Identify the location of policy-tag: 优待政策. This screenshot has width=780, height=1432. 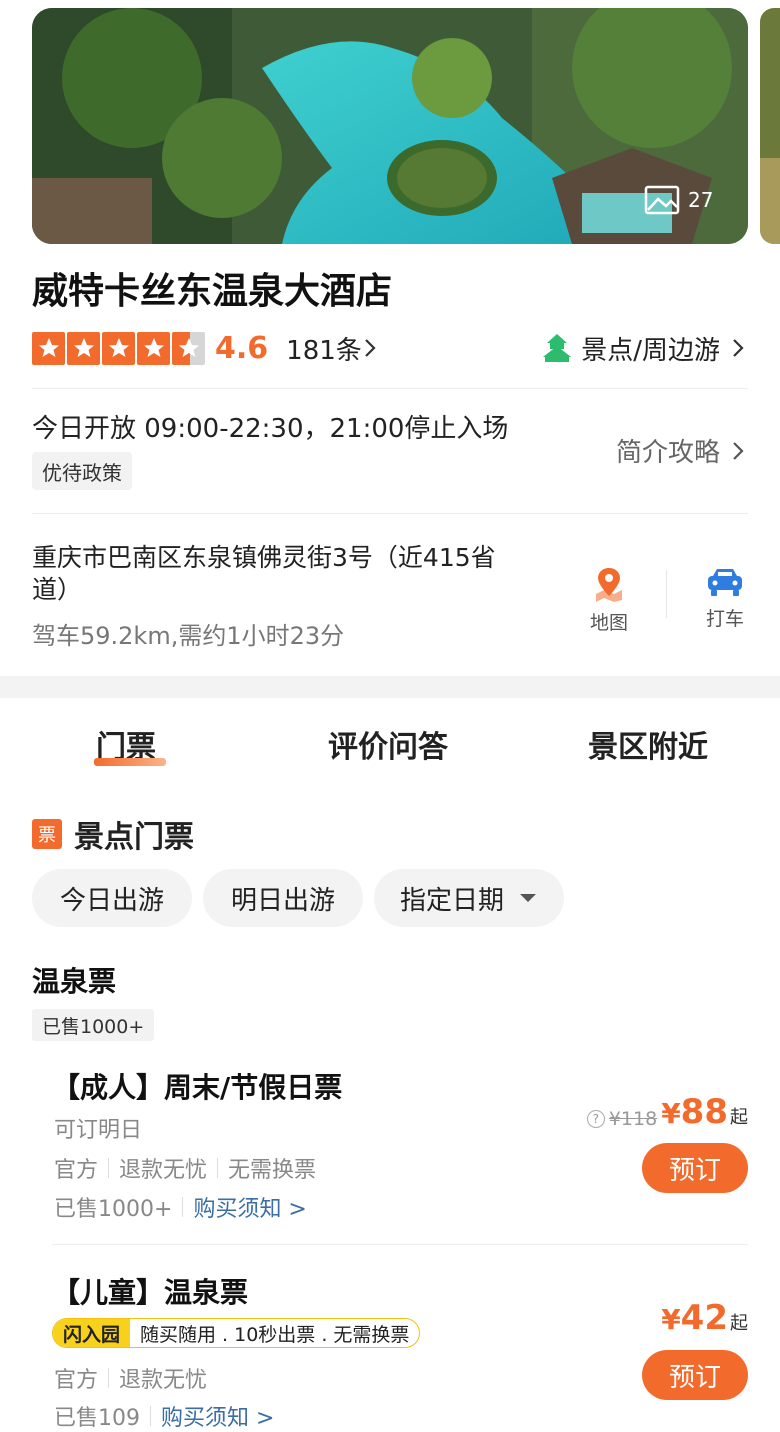
(82, 471).